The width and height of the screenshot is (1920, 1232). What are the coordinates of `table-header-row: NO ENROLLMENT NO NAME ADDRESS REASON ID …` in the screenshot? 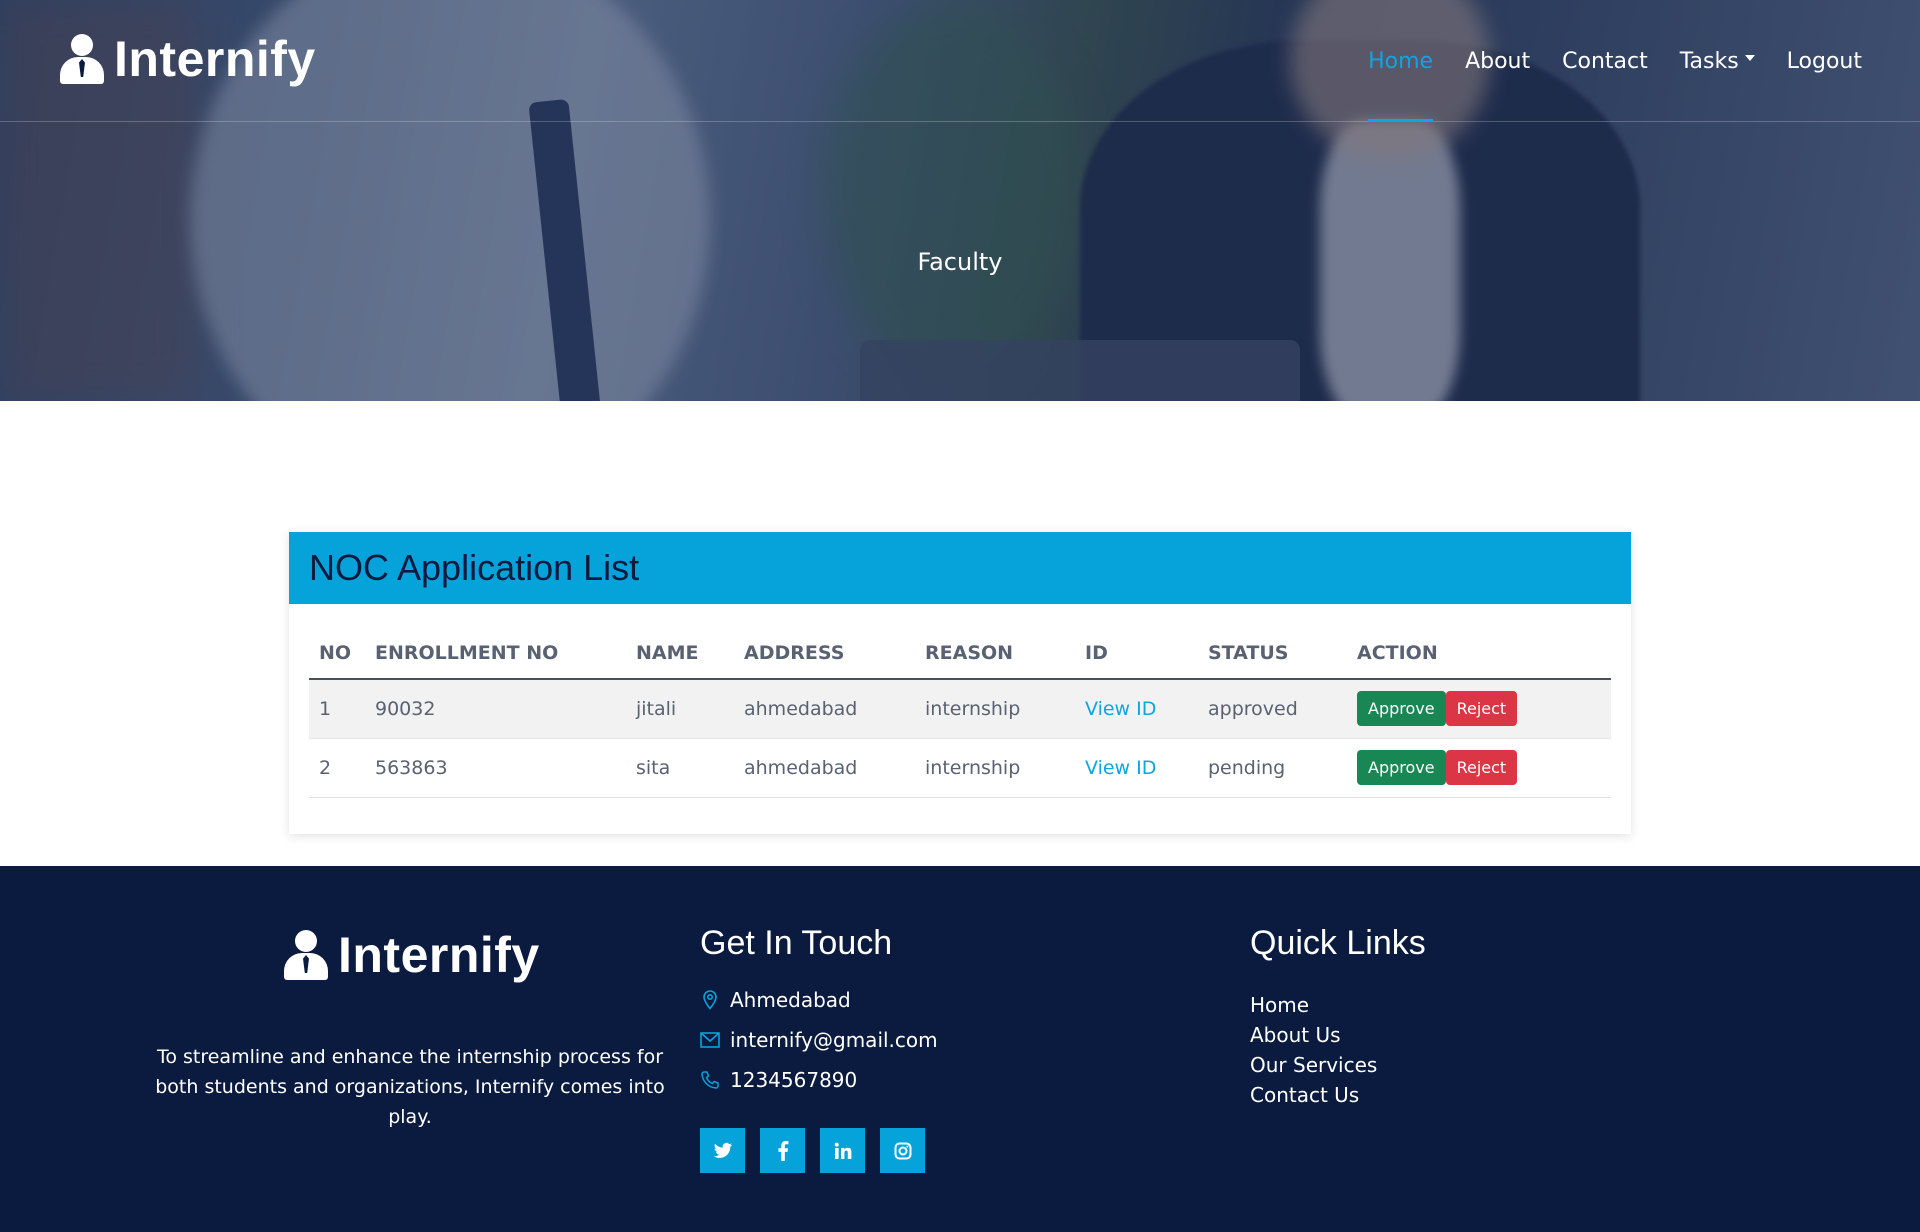 It's located at (960, 651).